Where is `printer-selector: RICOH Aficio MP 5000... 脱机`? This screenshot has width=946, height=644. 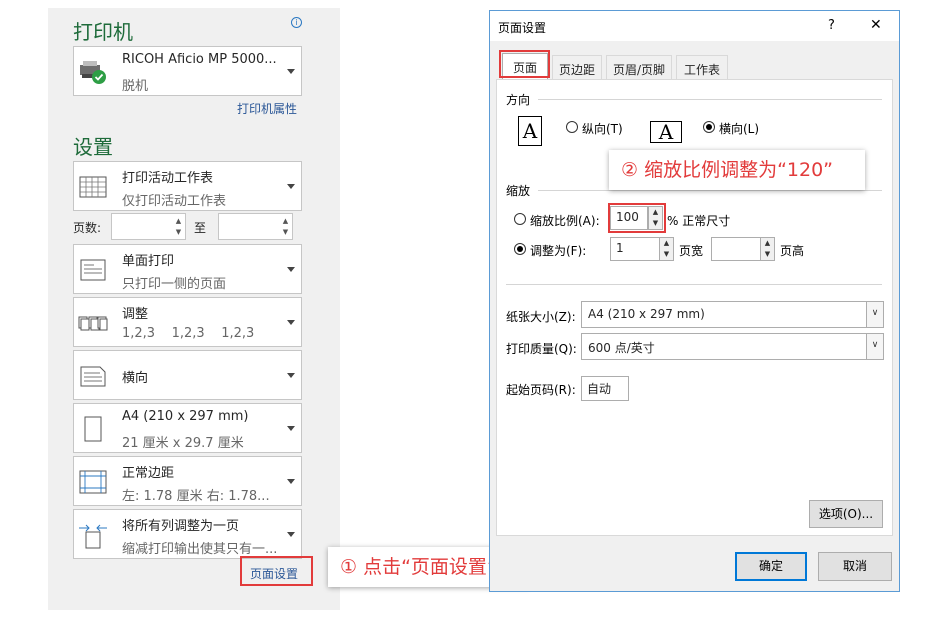 printer-selector: RICOH Aficio MP 5000... 脱机 is located at coordinates (187, 71).